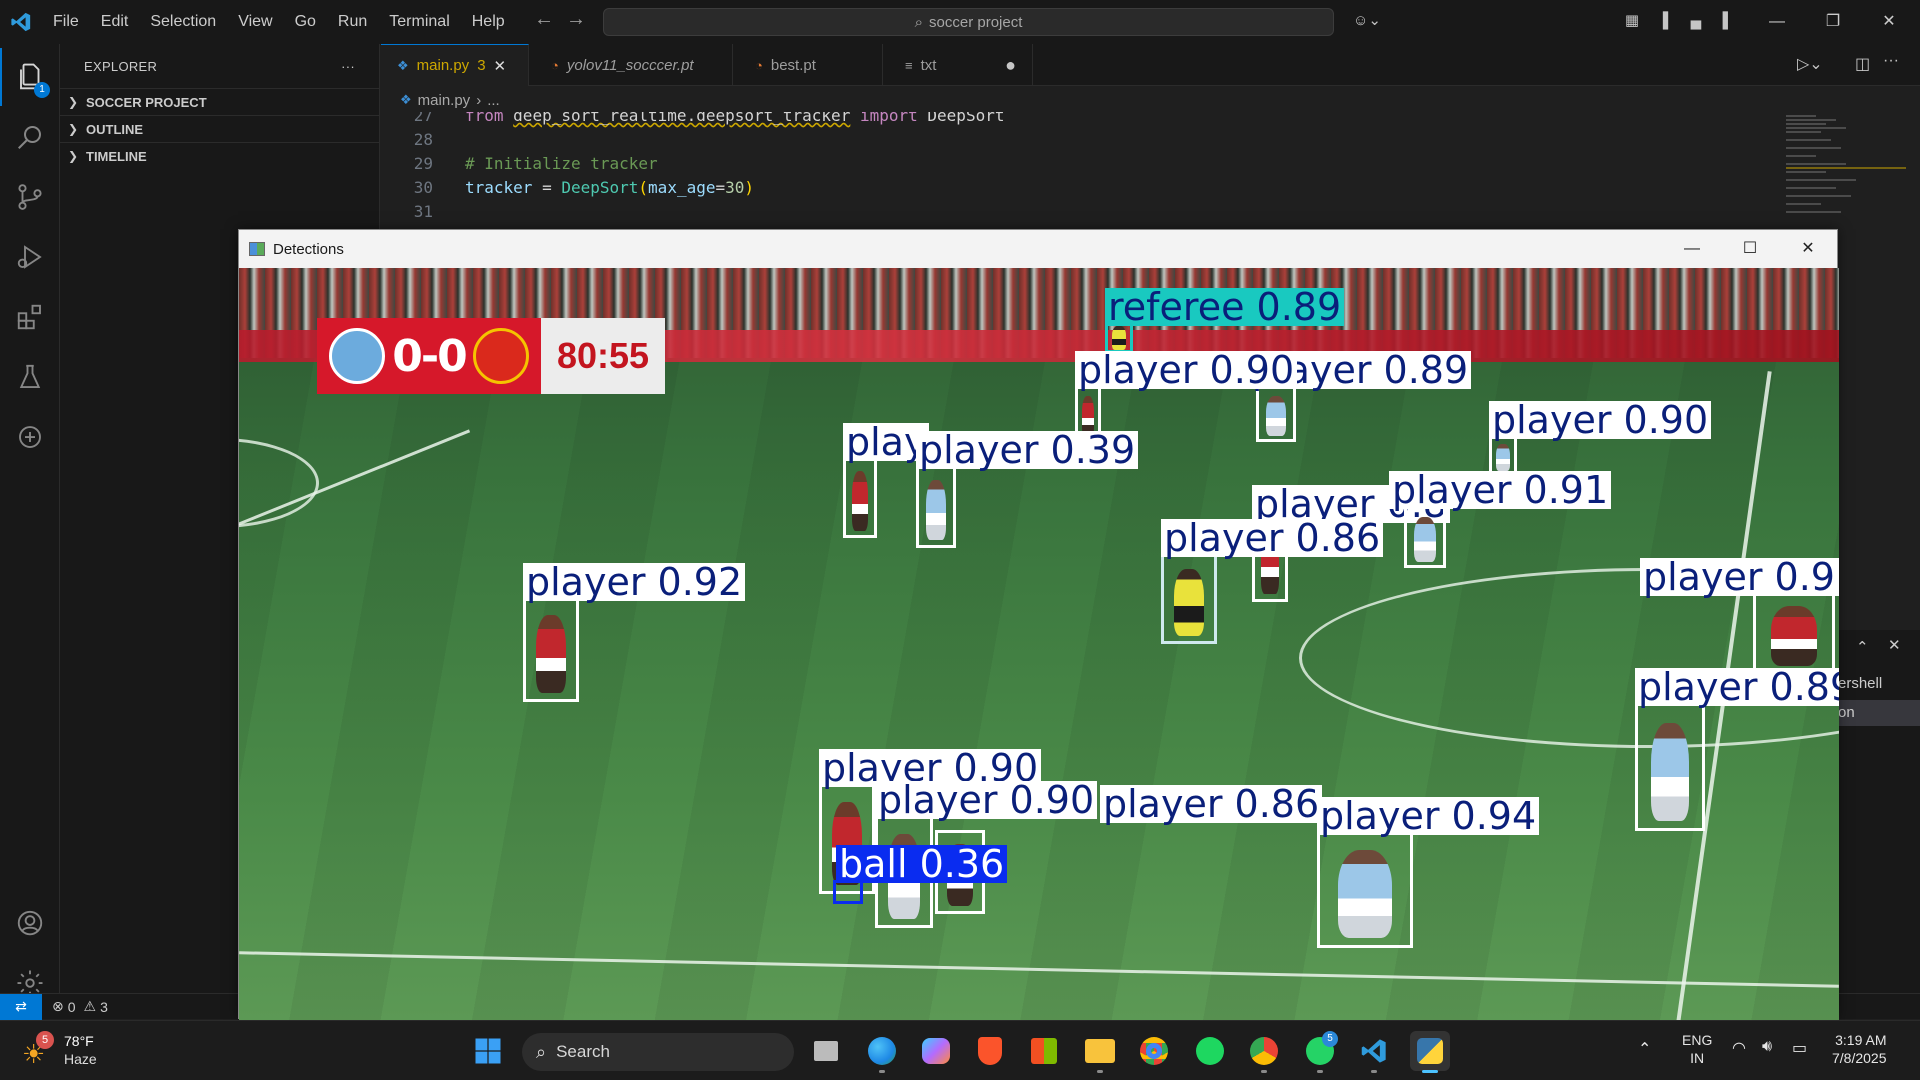  Describe the element at coordinates (561, 163) in the screenshot. I see `comment: # Initialize tracker` at that location.